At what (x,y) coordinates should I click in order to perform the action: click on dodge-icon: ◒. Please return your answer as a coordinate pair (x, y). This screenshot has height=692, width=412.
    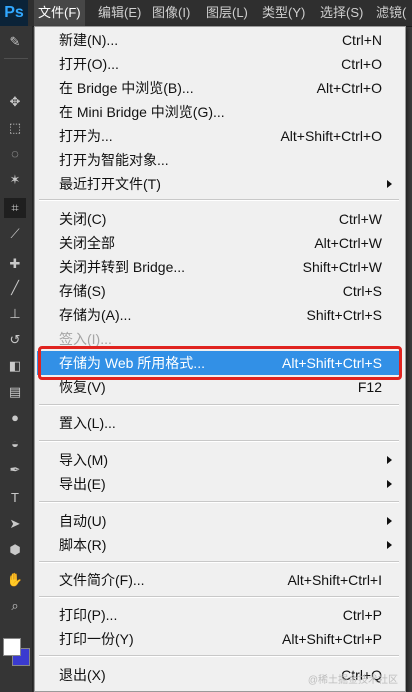
    Looking at the image, I should click on (15, 444).